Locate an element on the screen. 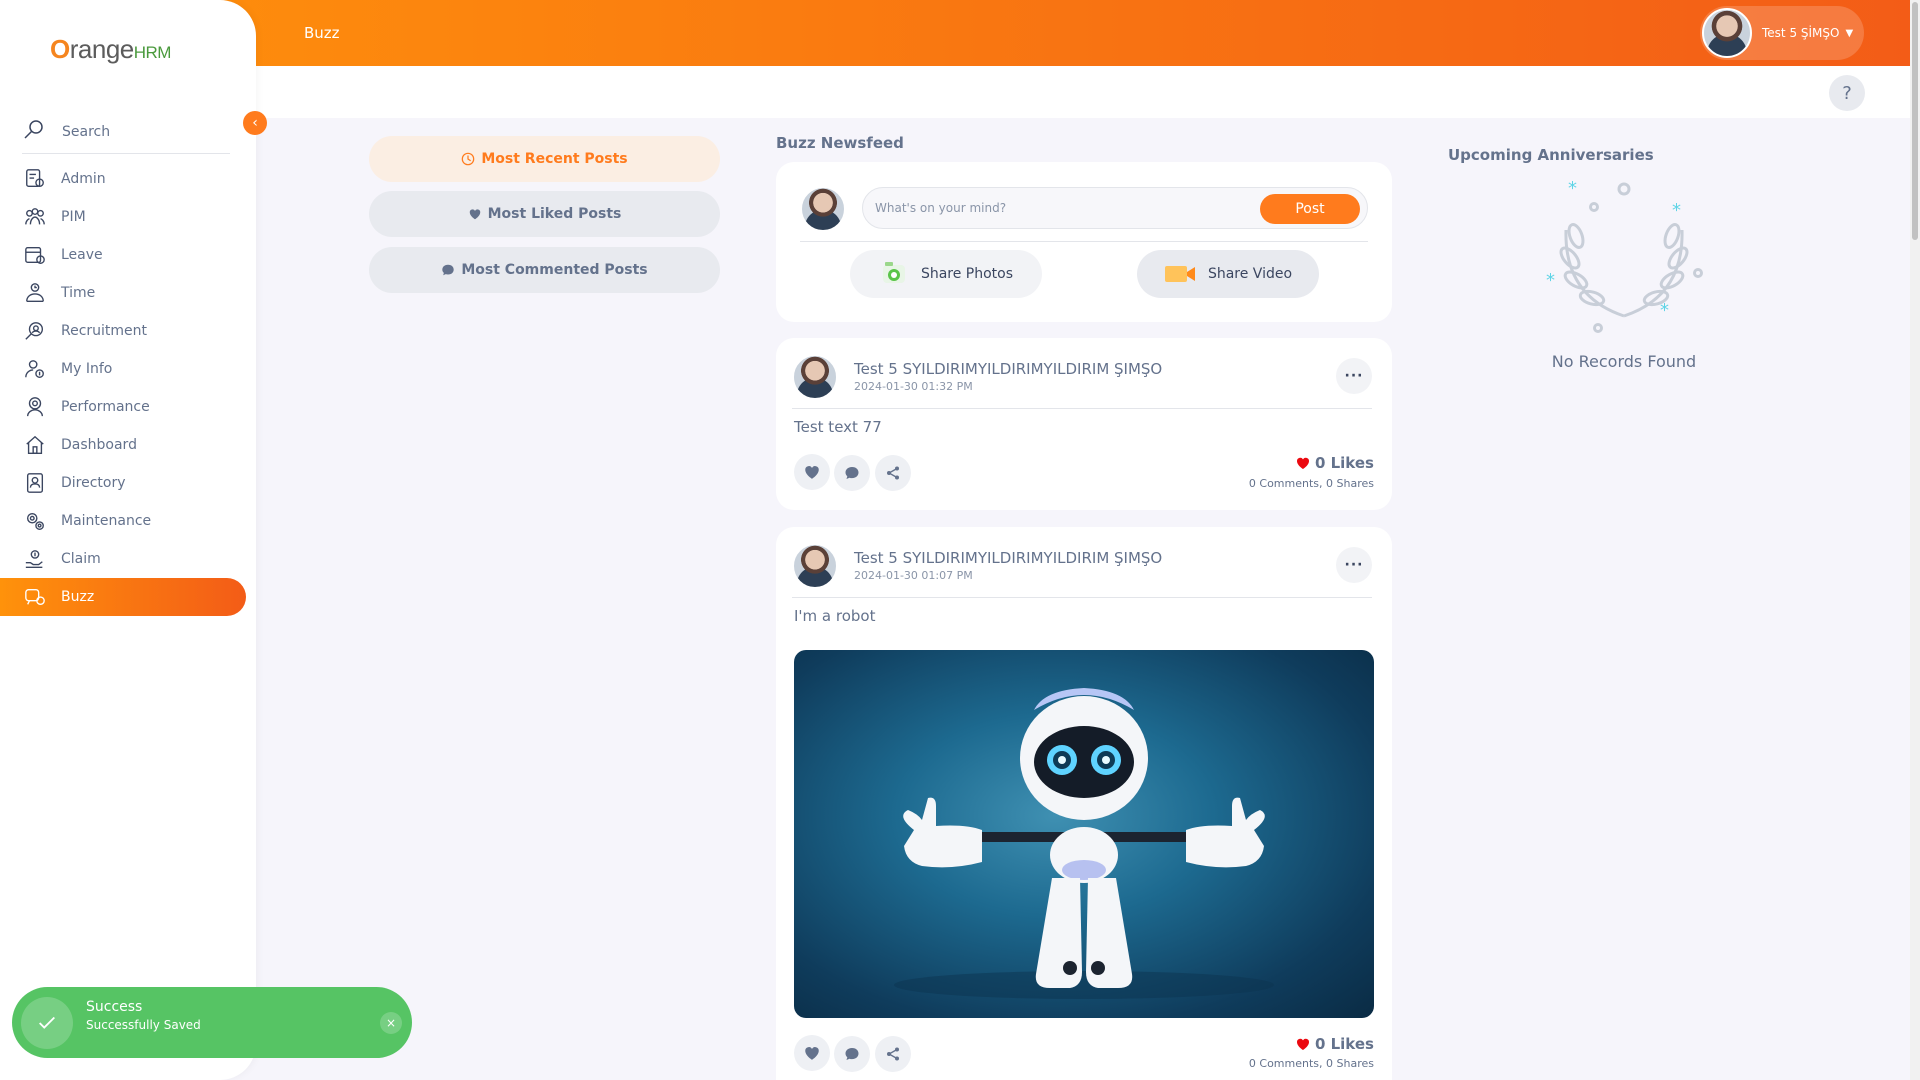 Image resolution: width=1920 pixels, height=1080 pixels. toast-title: Success is located at coordinates (114, 1007).